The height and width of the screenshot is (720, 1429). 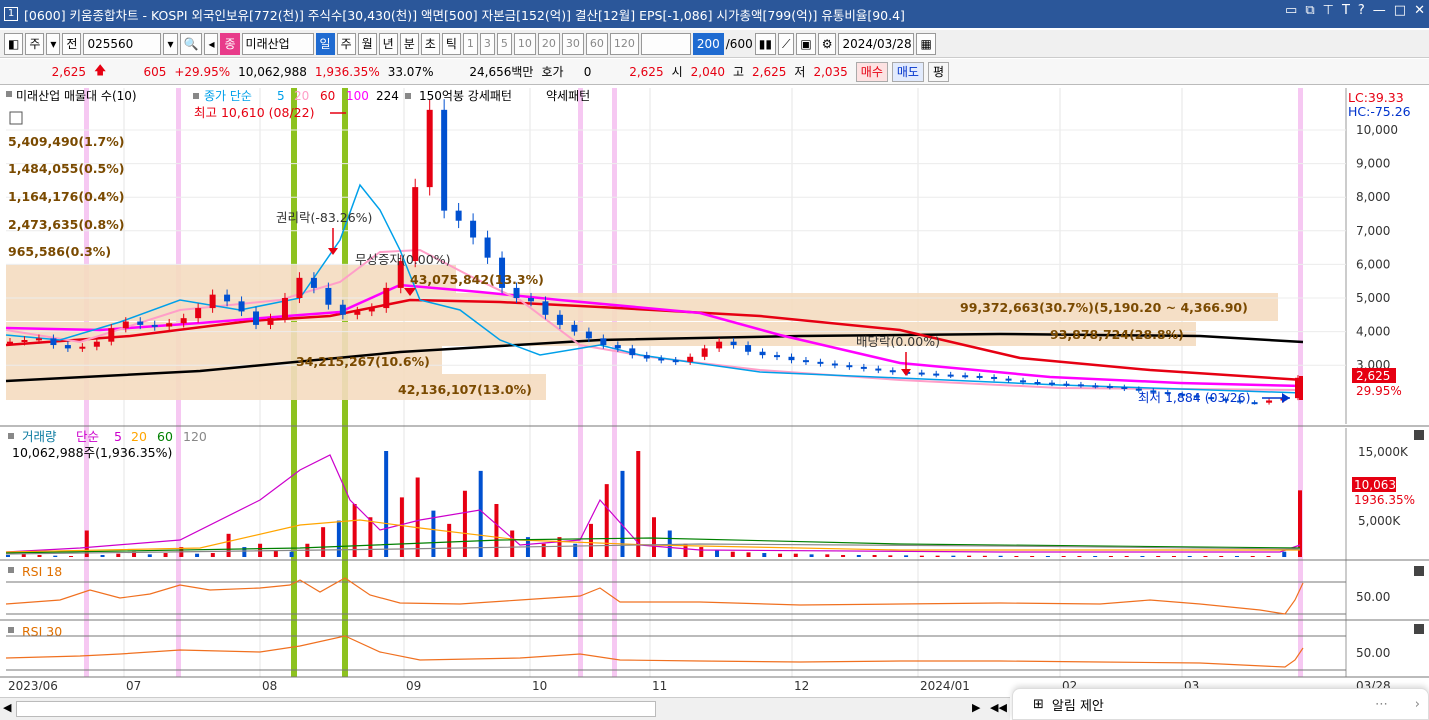 I want to click on dividend-annotation: 배당락(0.00%), so click(x=898, y=341).